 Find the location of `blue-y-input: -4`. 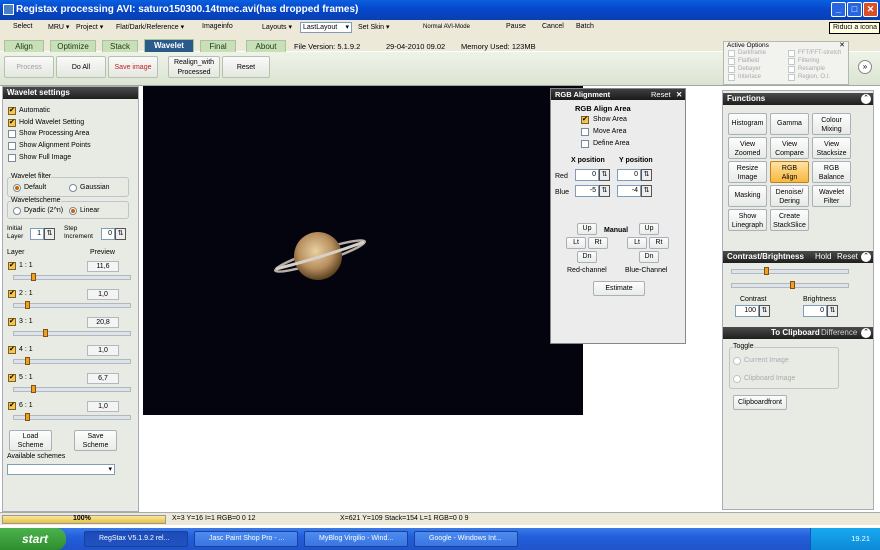

blue-y-input: -4 is located at coordinates (629, 191).